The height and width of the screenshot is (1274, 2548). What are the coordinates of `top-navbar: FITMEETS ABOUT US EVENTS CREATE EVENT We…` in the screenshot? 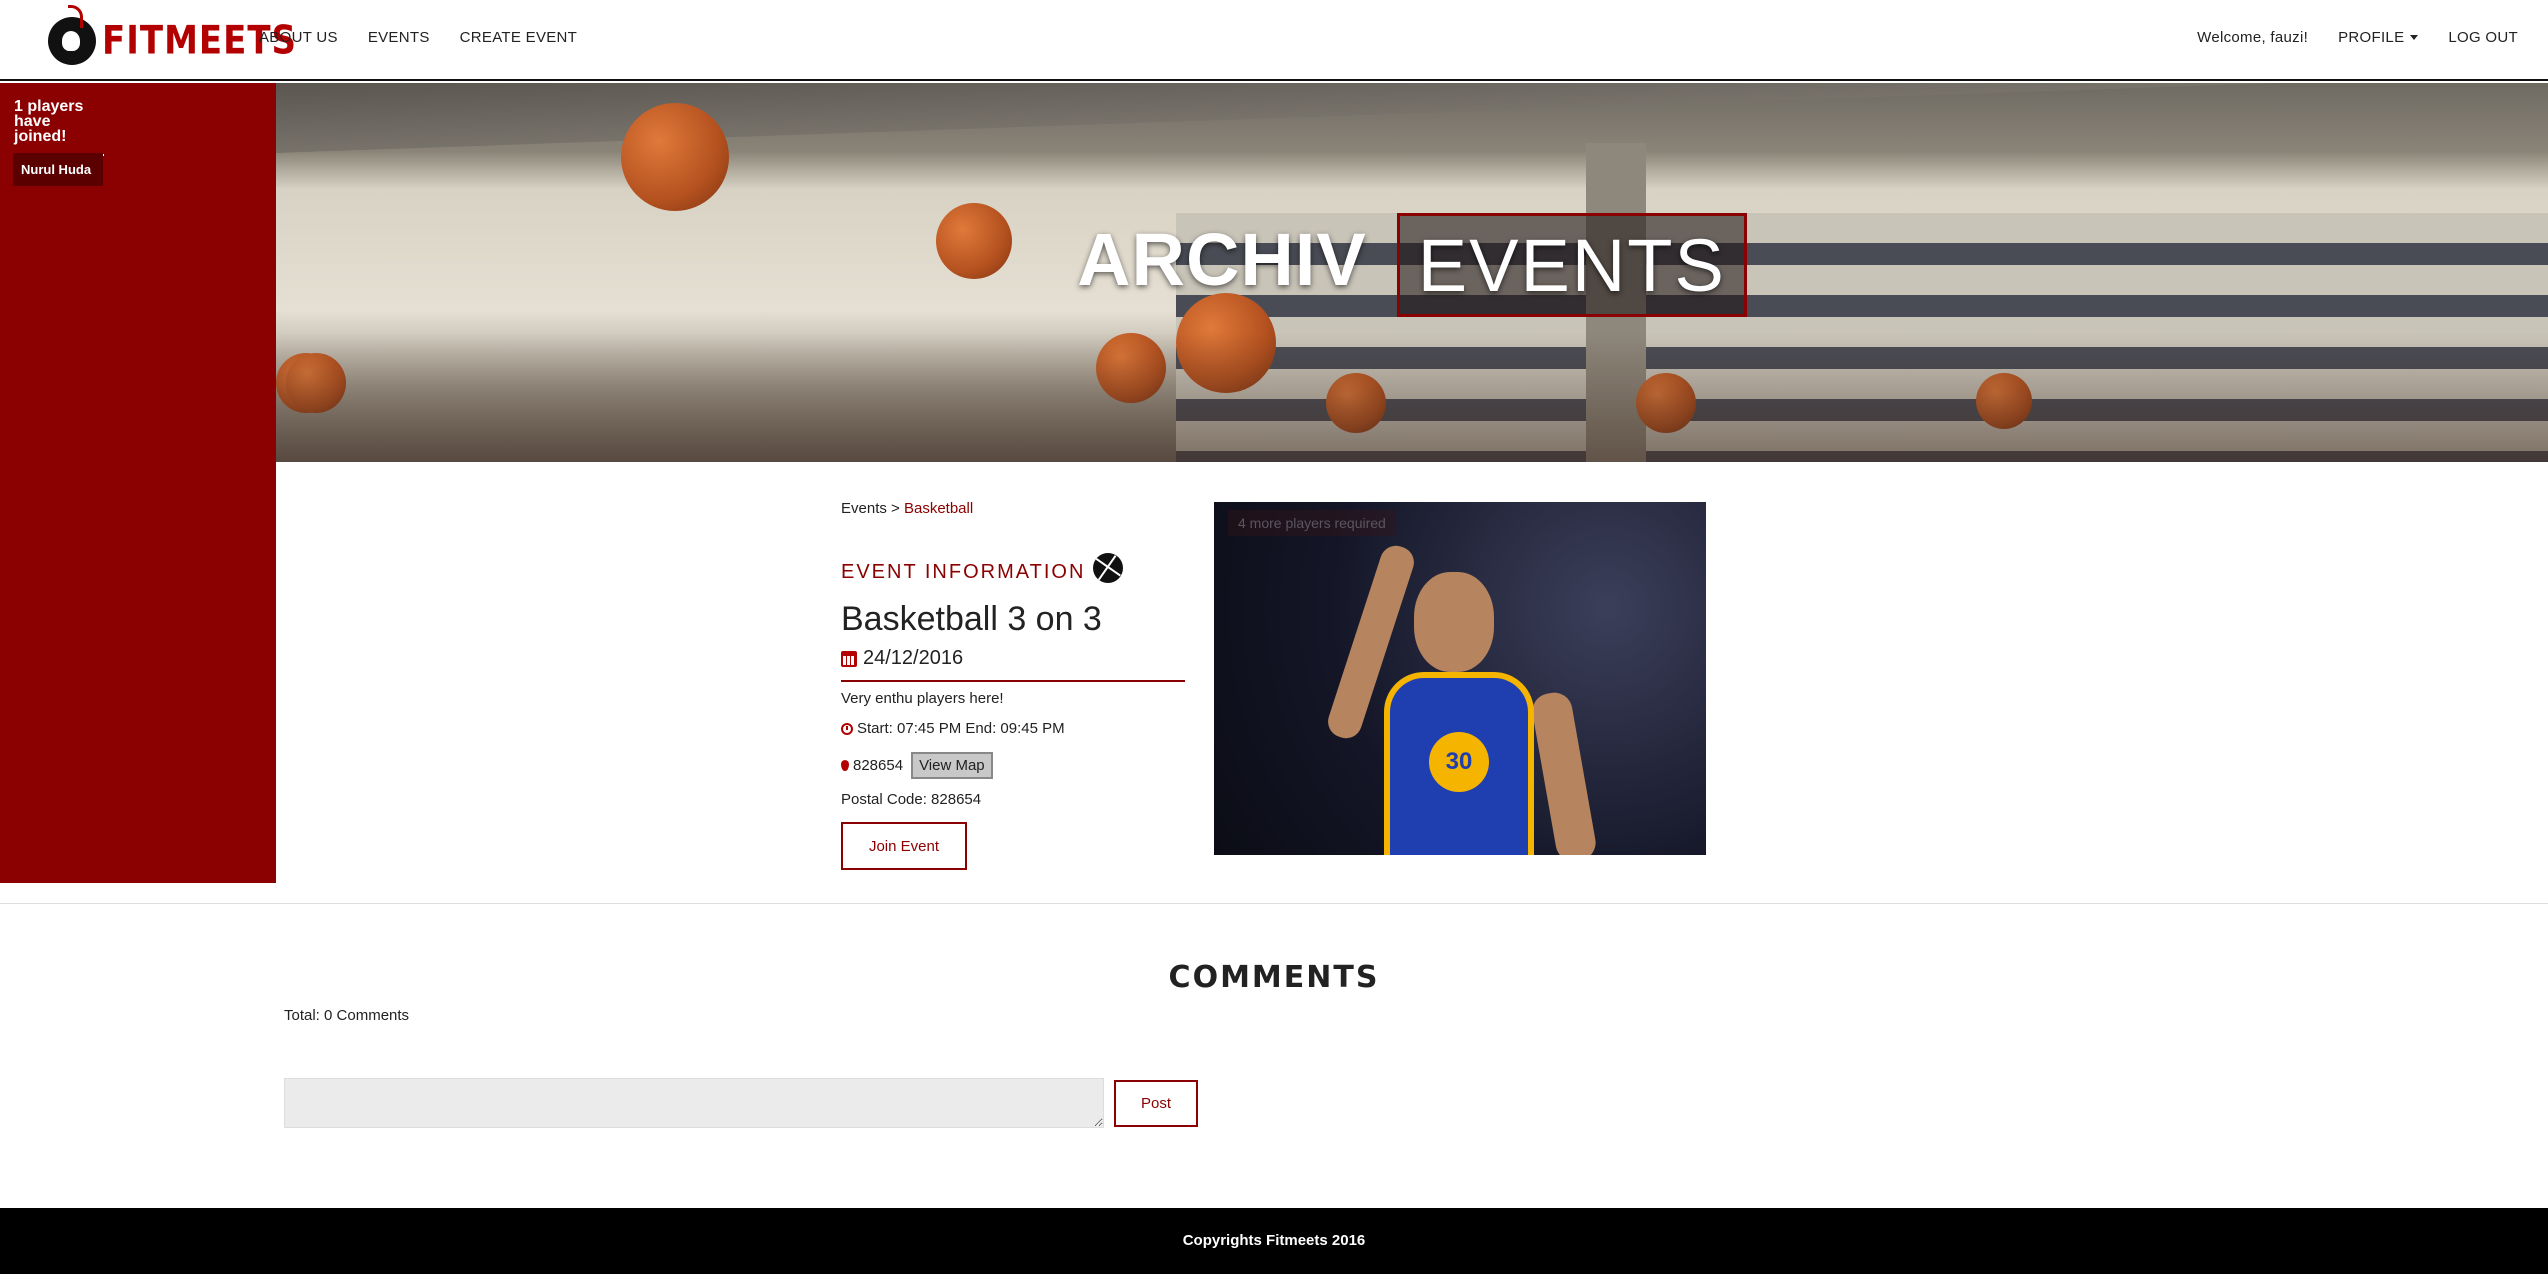 It's located at (1274, 40).